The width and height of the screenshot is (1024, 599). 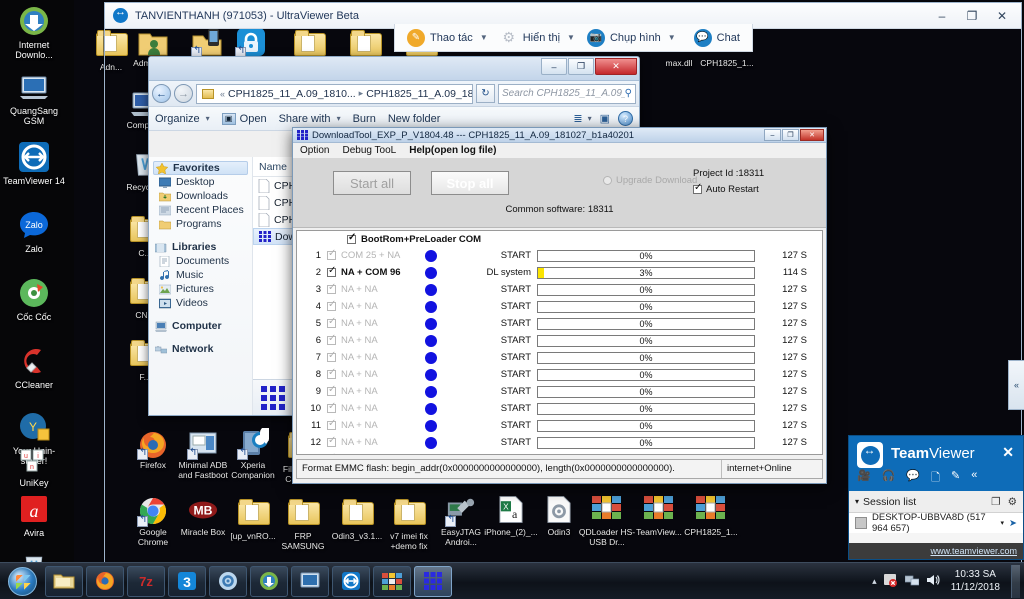 What do you see at coordinates (1003, 523) in the screenshot?
I see `chevron-down-icon: ▾` at bounding box center [1003, 523].